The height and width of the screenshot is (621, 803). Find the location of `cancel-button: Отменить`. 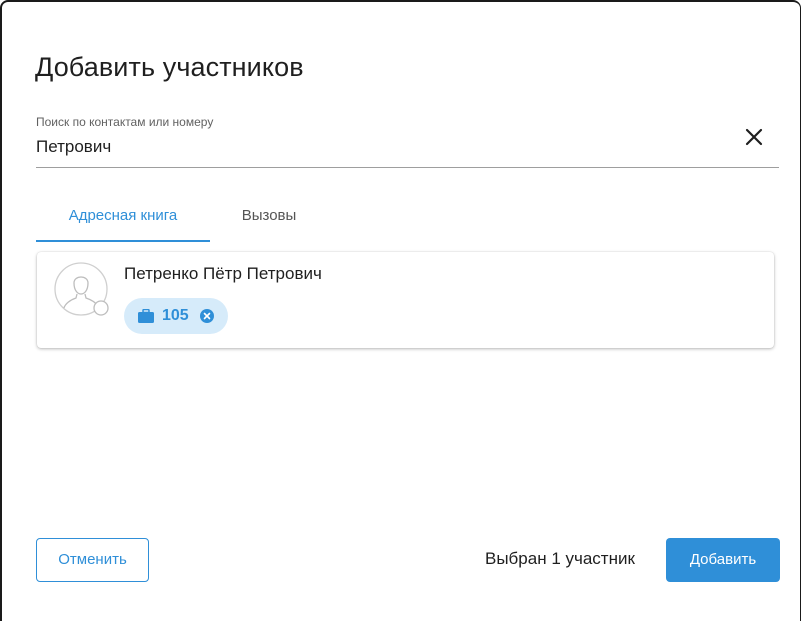

cancel-button: Отменить is located at coordinates (92, 560).